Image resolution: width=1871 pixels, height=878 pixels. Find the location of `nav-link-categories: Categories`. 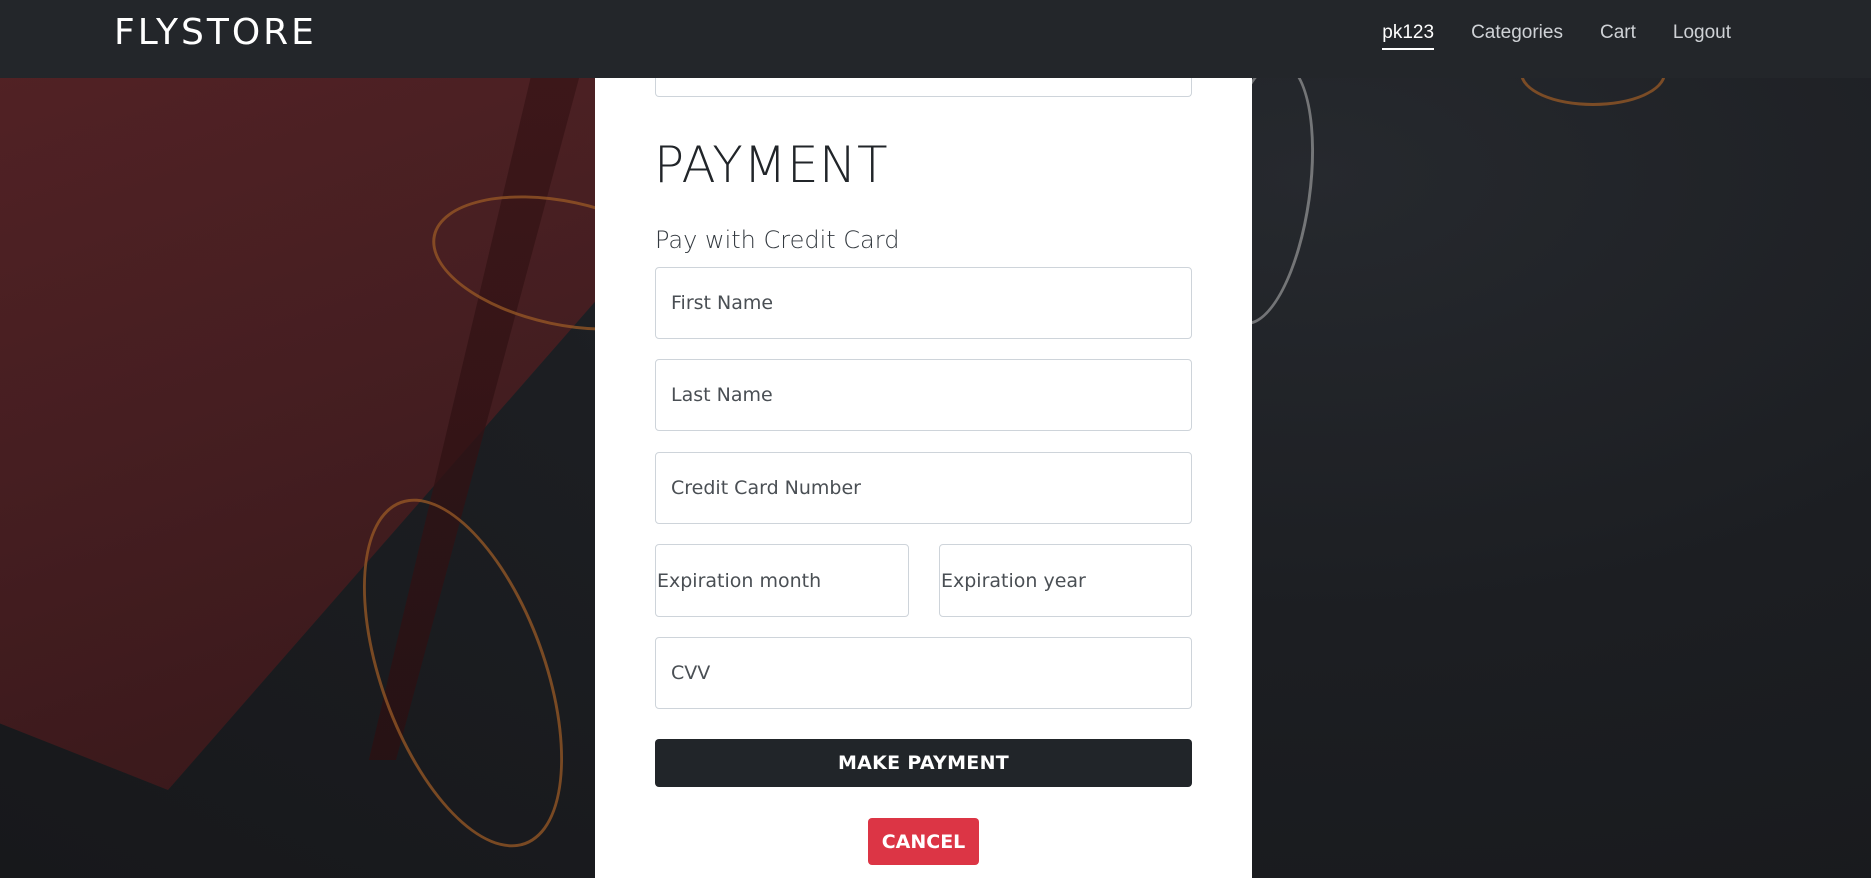

nav-link-categories: Categories is located at coordinates (1517, 36).